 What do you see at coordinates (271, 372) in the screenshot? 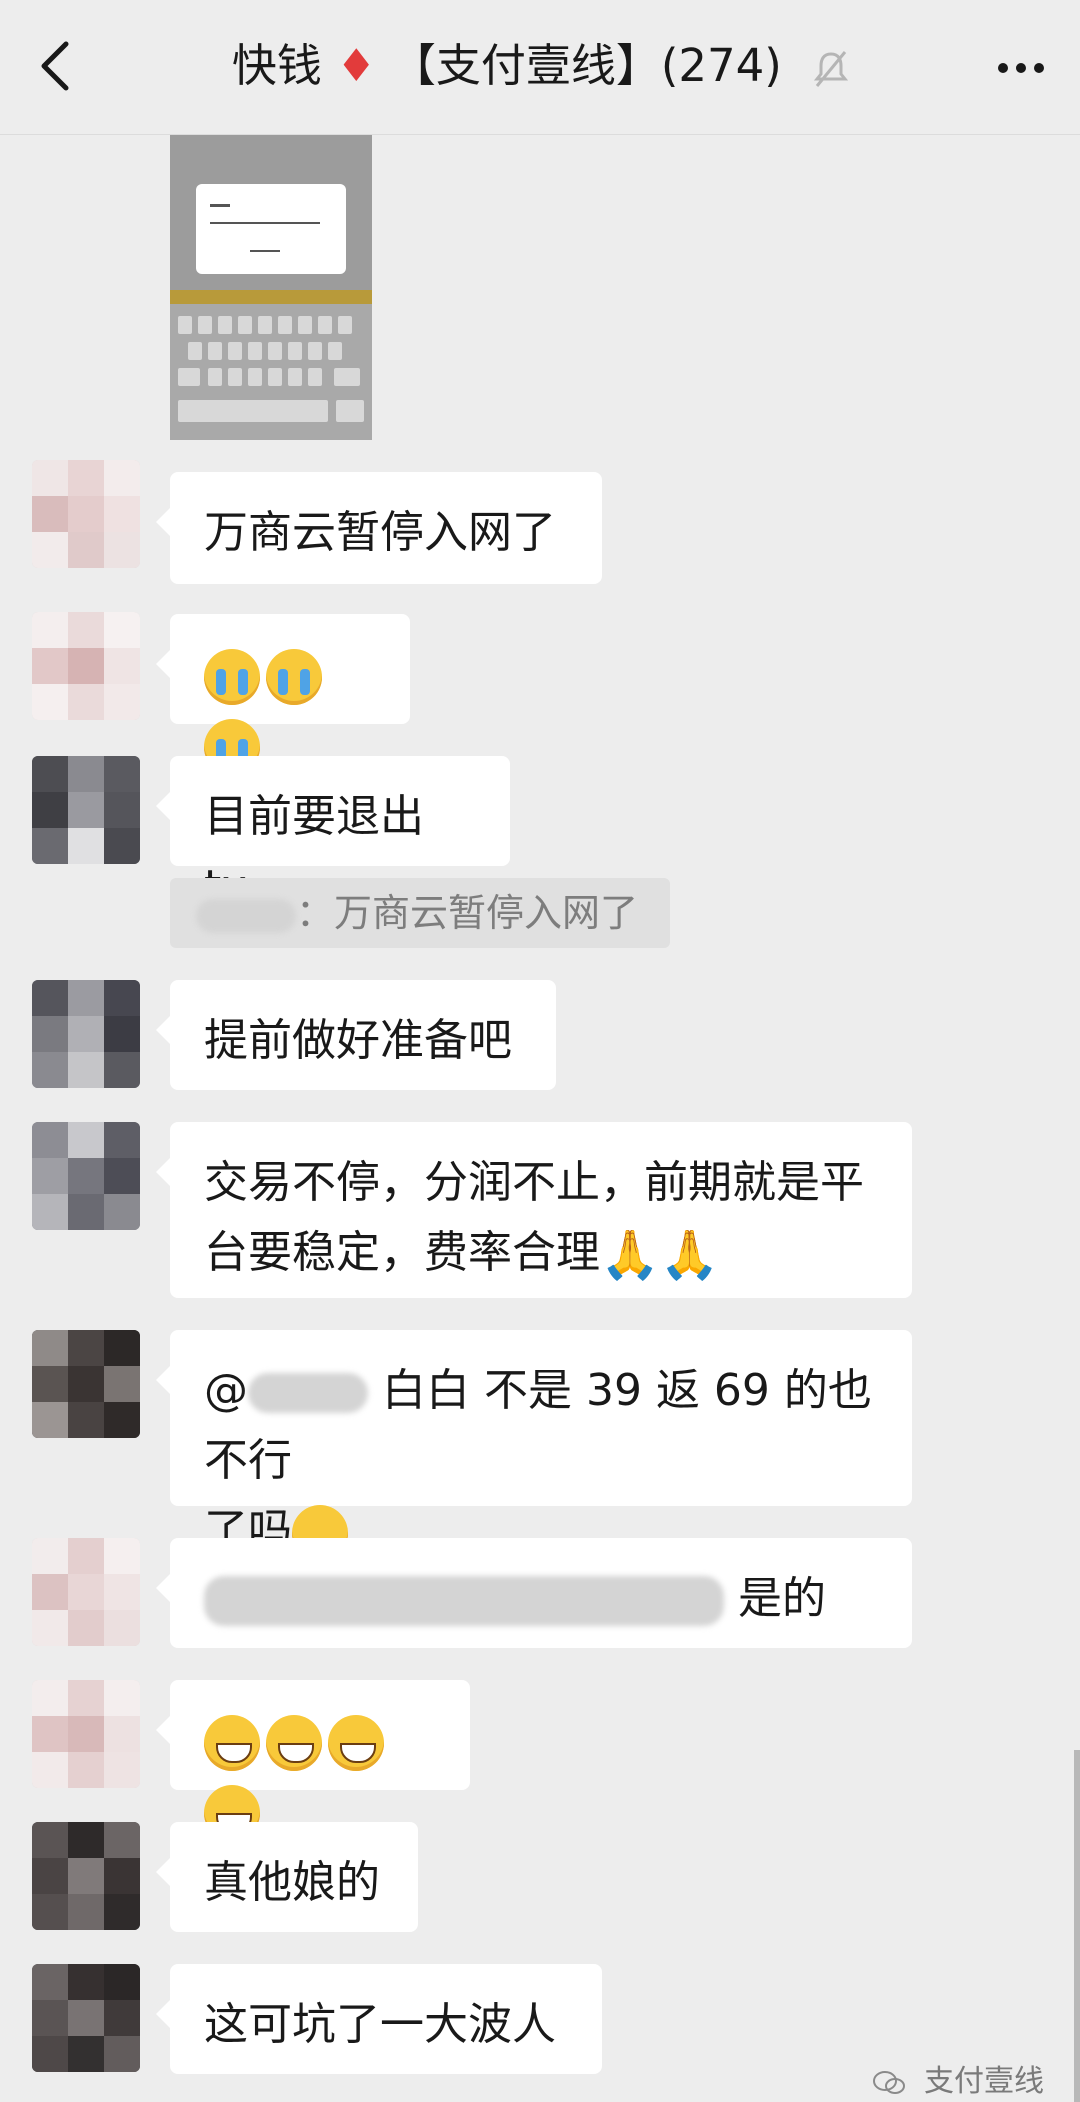
I see `screenshot-keyboard` at bounding box center [271, 372].